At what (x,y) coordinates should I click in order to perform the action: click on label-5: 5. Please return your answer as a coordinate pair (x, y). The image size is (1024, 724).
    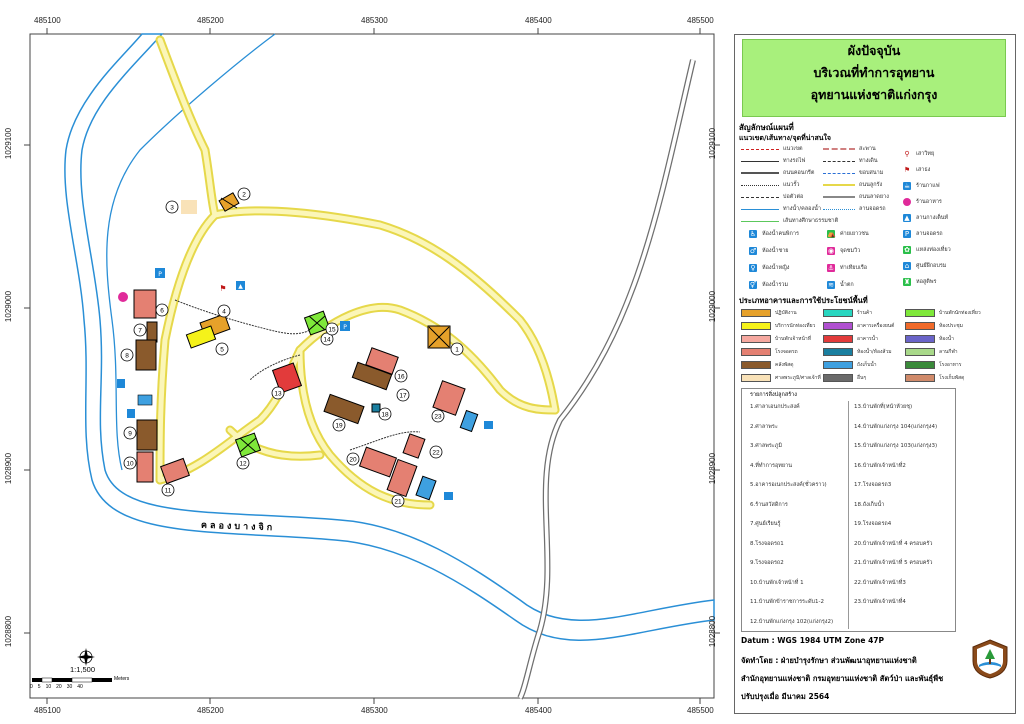
    Looking at the image, I should click on (222, 349).